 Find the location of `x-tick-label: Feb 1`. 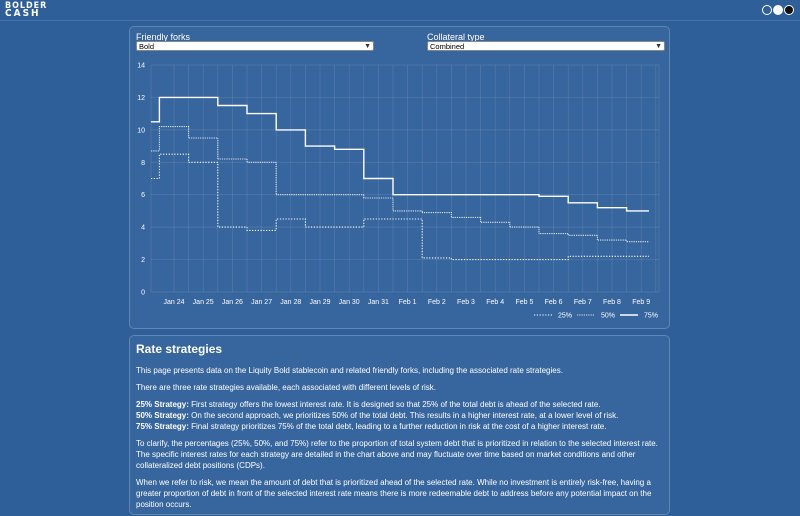

x-tick-label: Feb 1 is located at coordinates (408, 302).